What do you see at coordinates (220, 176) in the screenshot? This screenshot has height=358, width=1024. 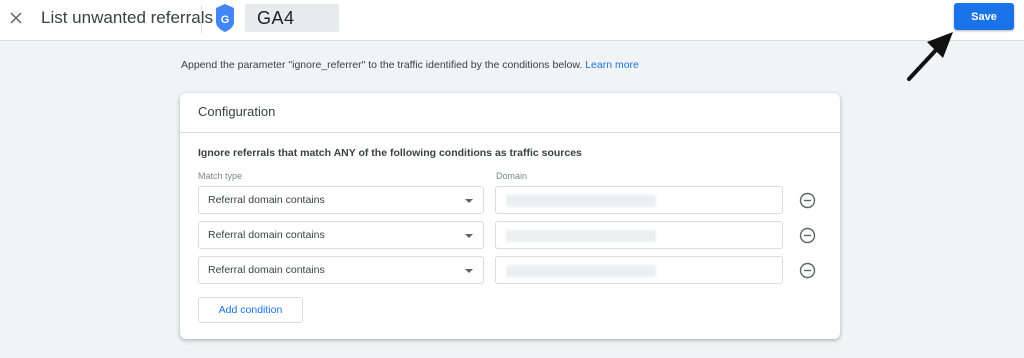 I see `match-type-label: Match type` at bounding box center [220, 176].